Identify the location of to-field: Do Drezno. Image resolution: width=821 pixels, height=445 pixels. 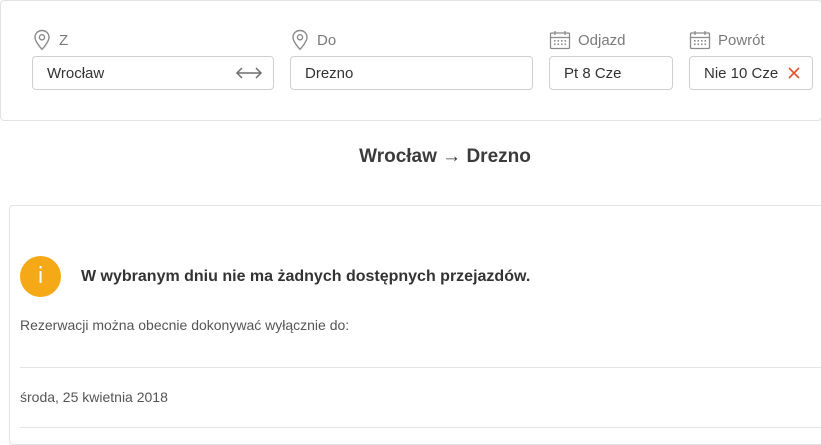
(411, 59).